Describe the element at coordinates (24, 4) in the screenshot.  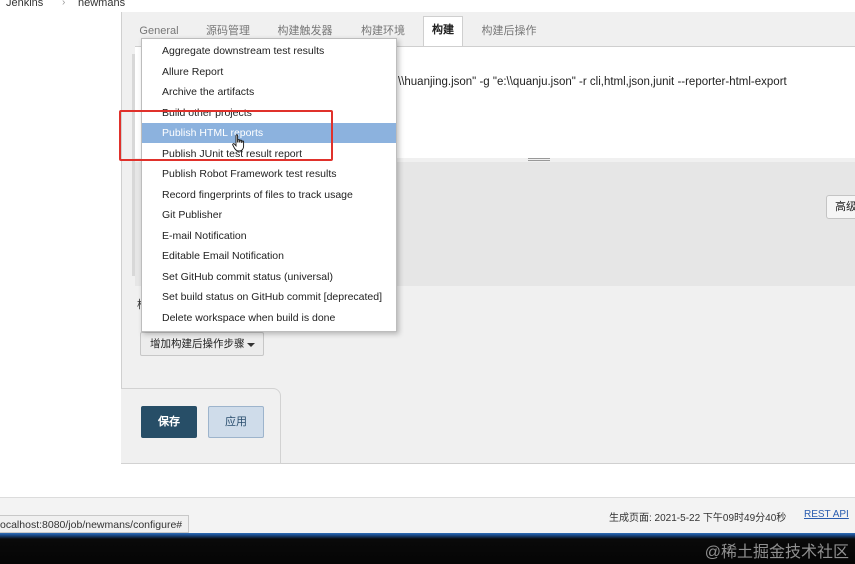
I see `breadcrumb-jenkins: Jenkins` at that location.